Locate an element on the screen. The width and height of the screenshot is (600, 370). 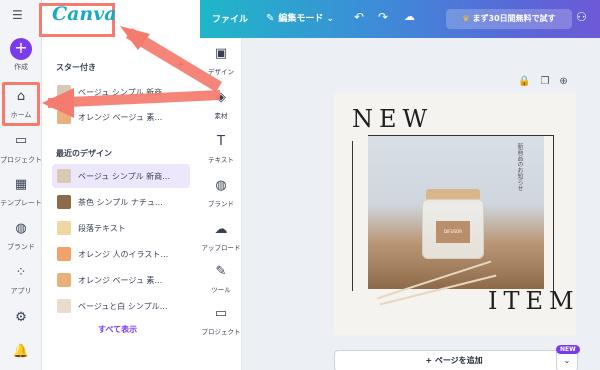
collapse-menu-icon: ☰ is located at coordinates (17, 15).